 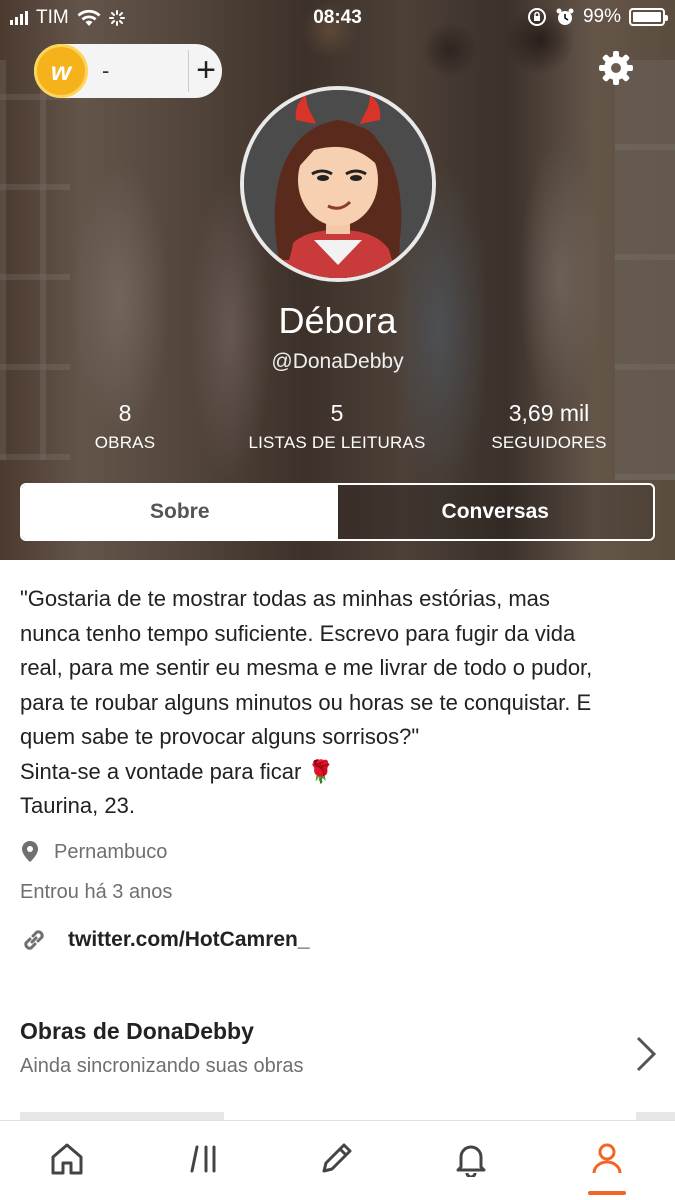 What do you see at coordinates (337, 361) in the screenshot?
I see `profile-username: @DonaDebby` at bounding box center [337, 361].